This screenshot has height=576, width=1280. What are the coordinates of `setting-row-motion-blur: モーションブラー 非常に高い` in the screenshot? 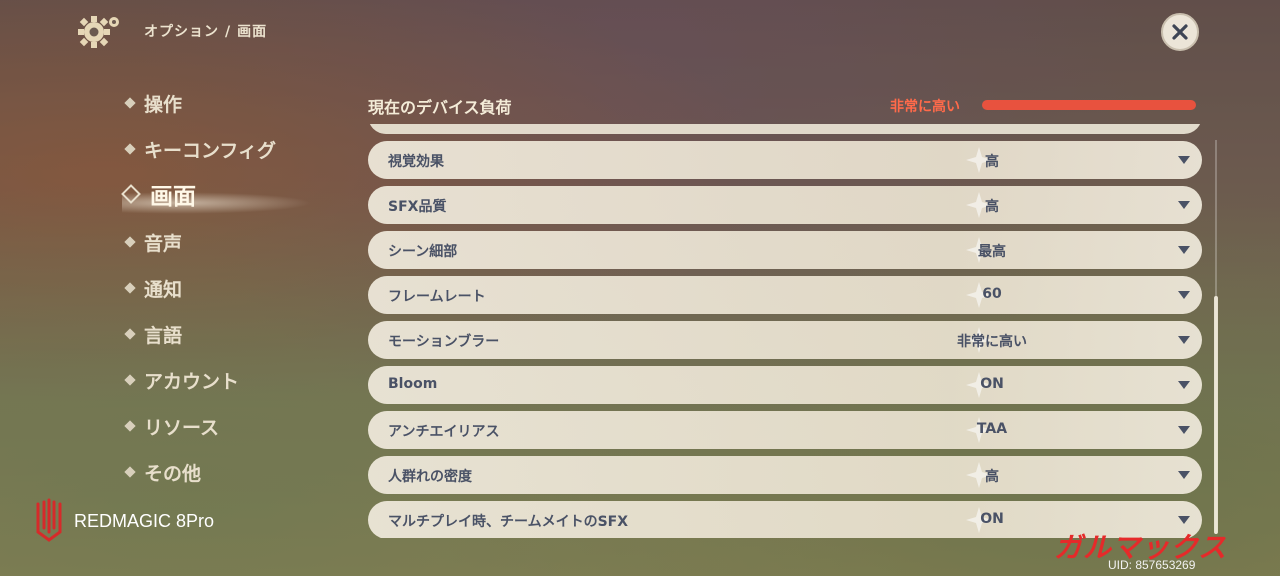 It's located at (785, 340).